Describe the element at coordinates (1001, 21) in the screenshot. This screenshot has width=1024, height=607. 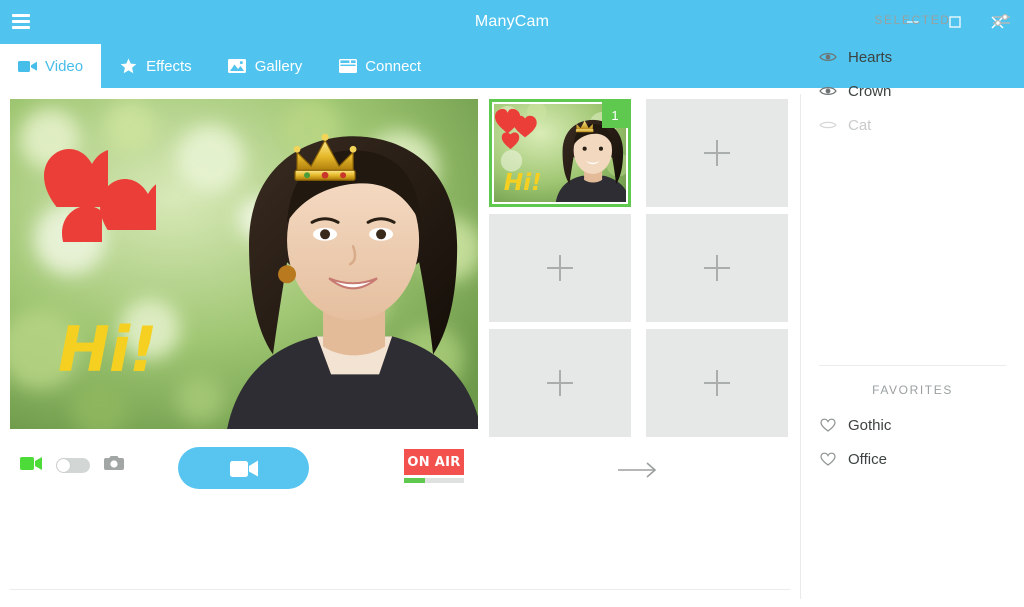
I see `sliders-icon` at that location.